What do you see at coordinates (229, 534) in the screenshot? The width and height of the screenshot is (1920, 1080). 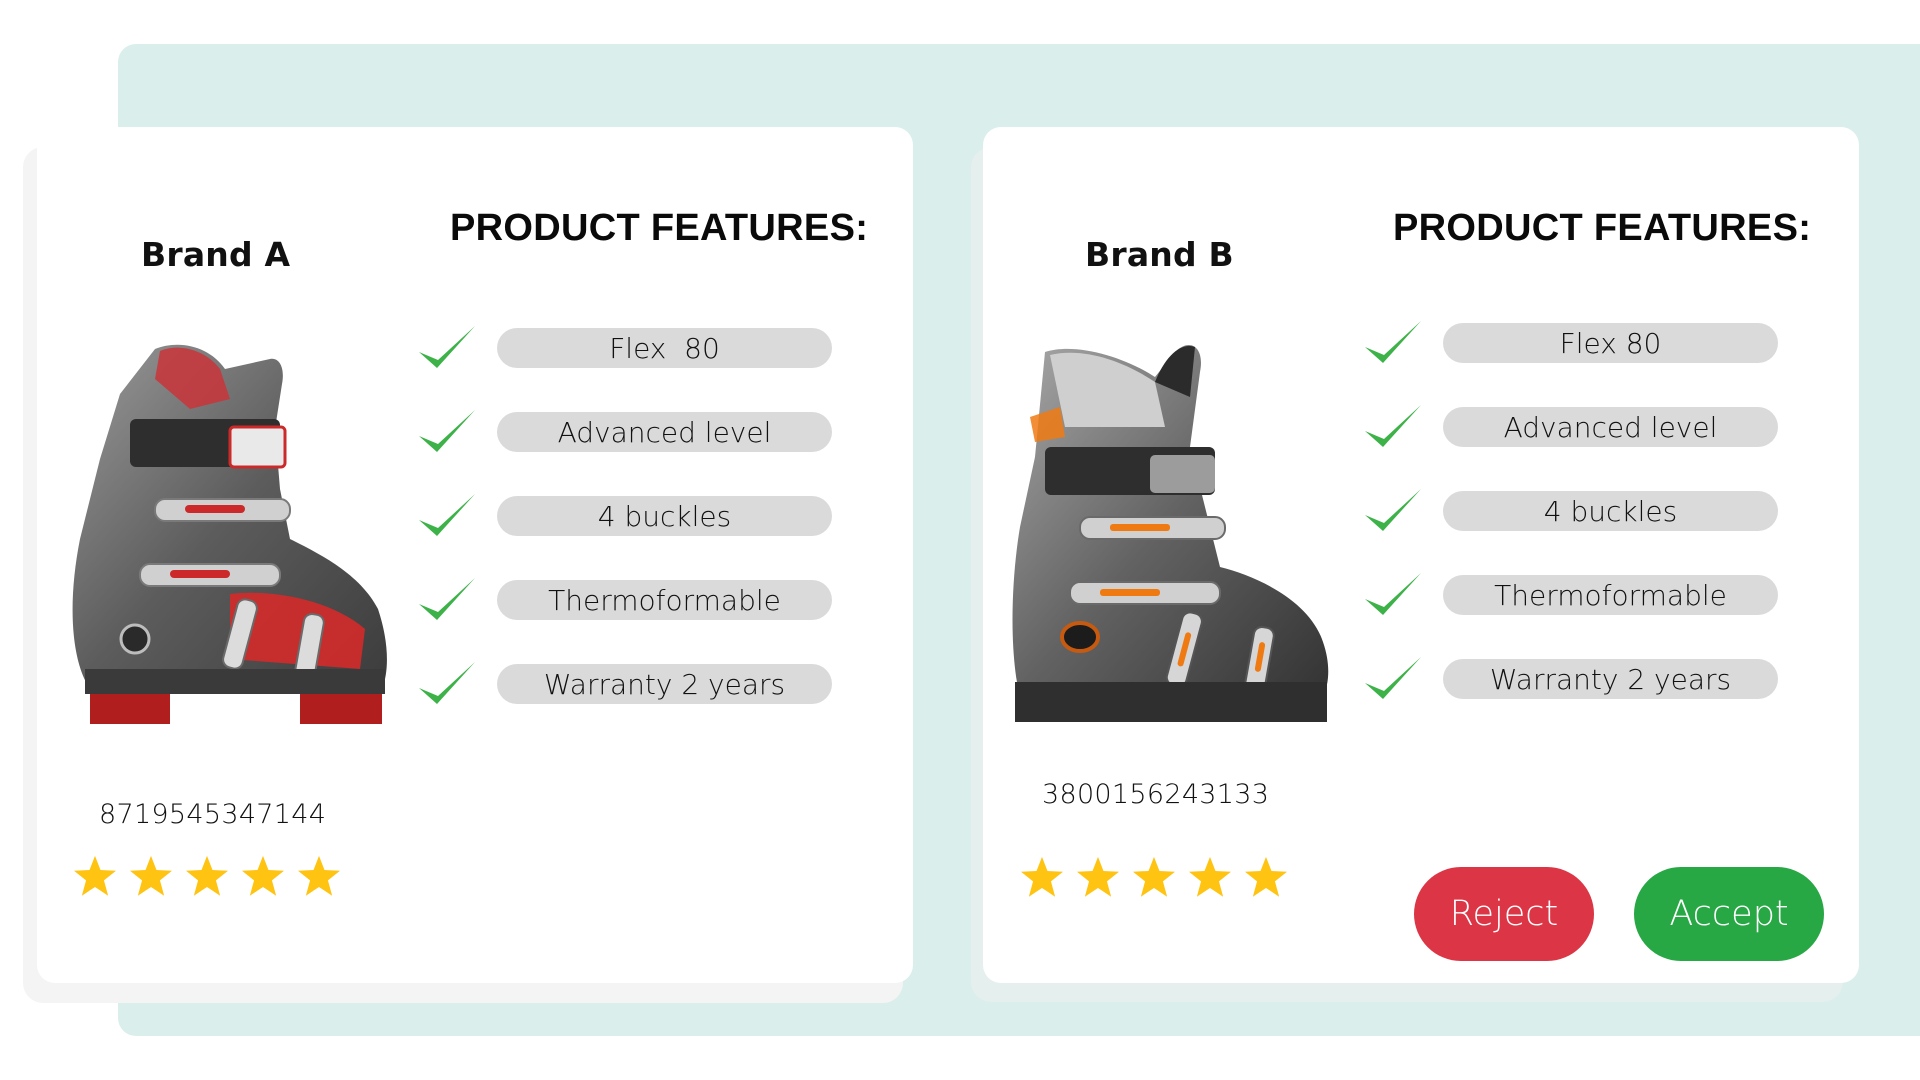 I see `product-image-boot-a` at bounding box center [229, 534].